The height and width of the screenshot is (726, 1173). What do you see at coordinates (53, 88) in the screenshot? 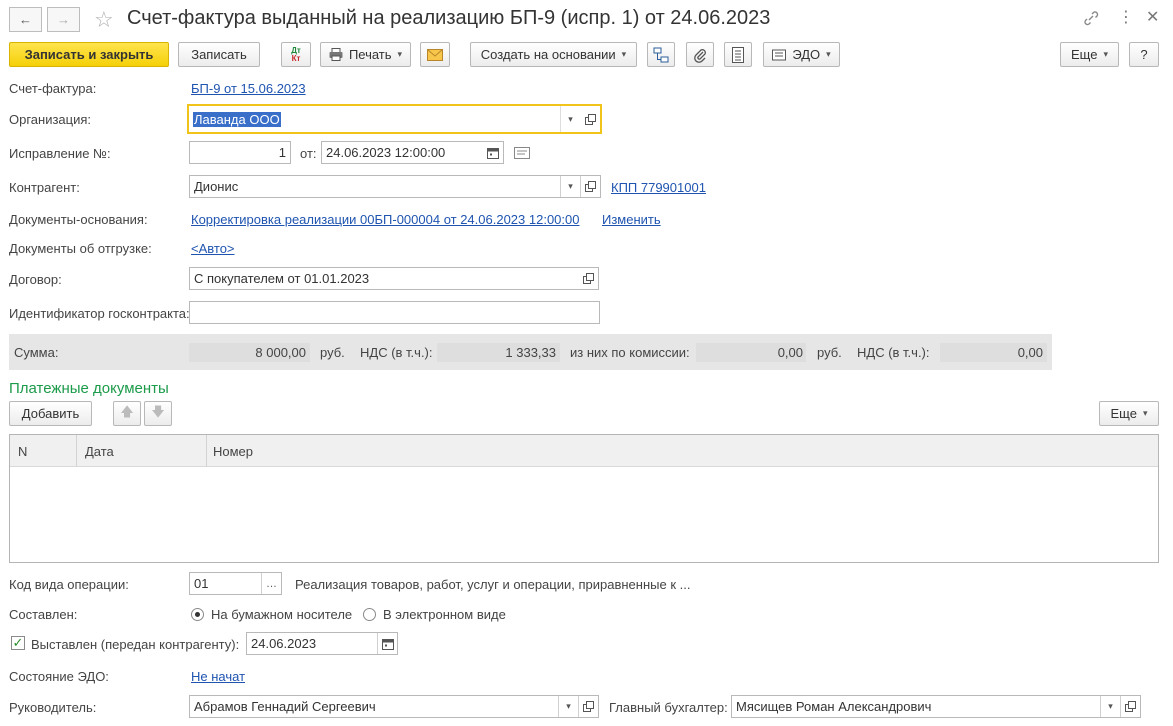
I see `invoice-label: Счет-фактура:` at bounding box center [53, 88].